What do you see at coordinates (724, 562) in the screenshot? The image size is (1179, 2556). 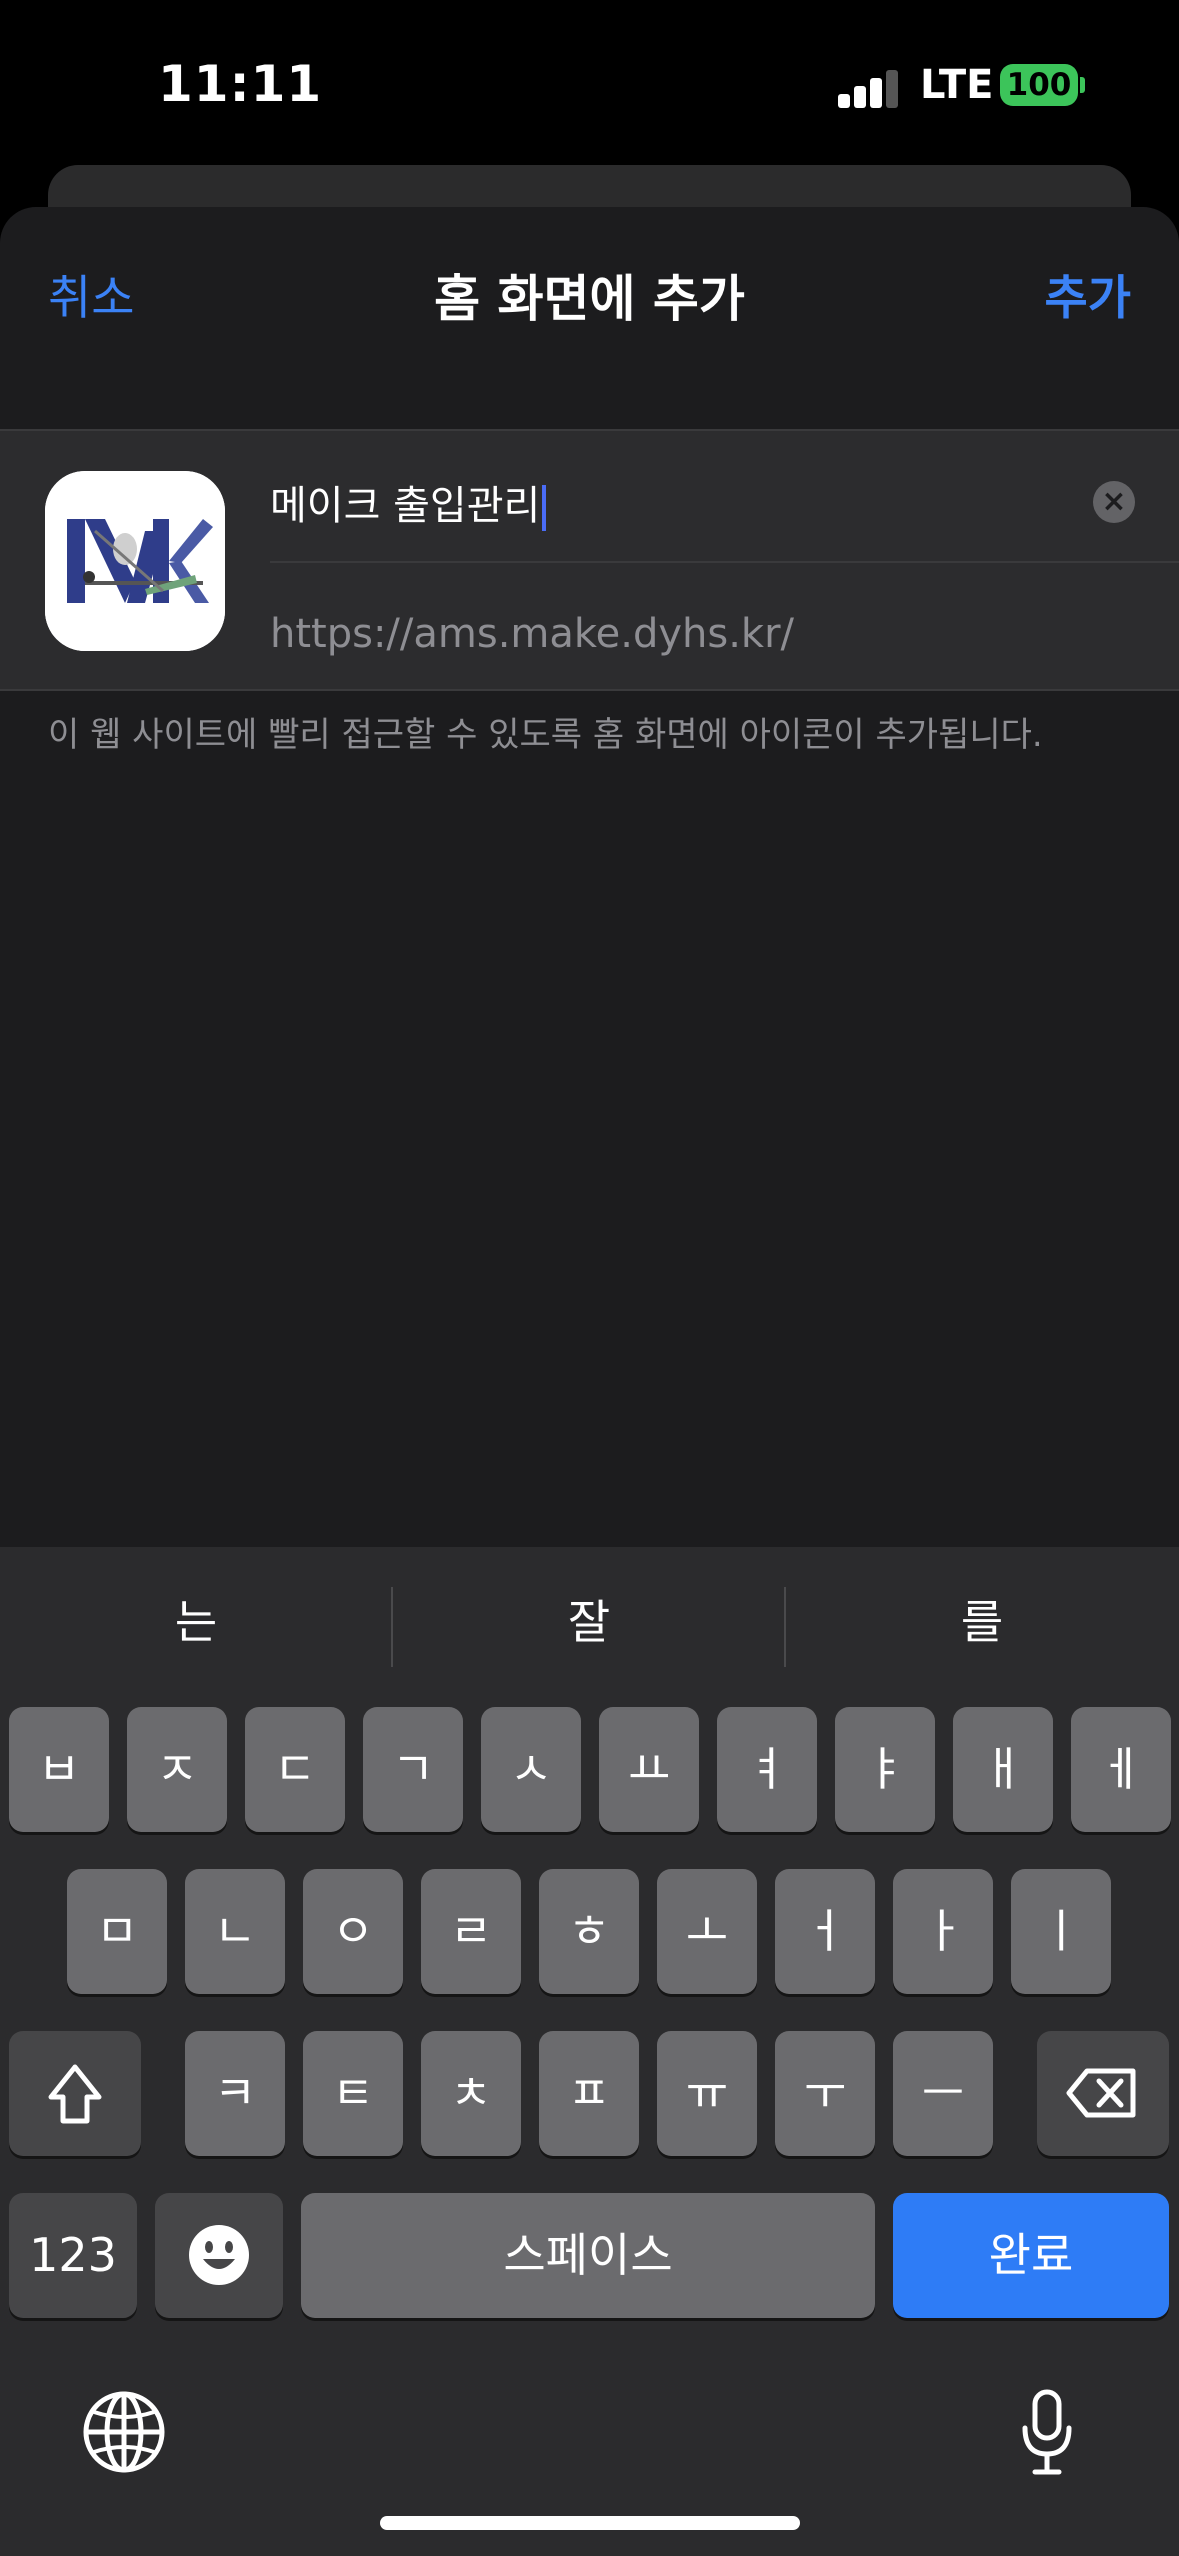 I see `field-divider` at bounding box center [724, 562].